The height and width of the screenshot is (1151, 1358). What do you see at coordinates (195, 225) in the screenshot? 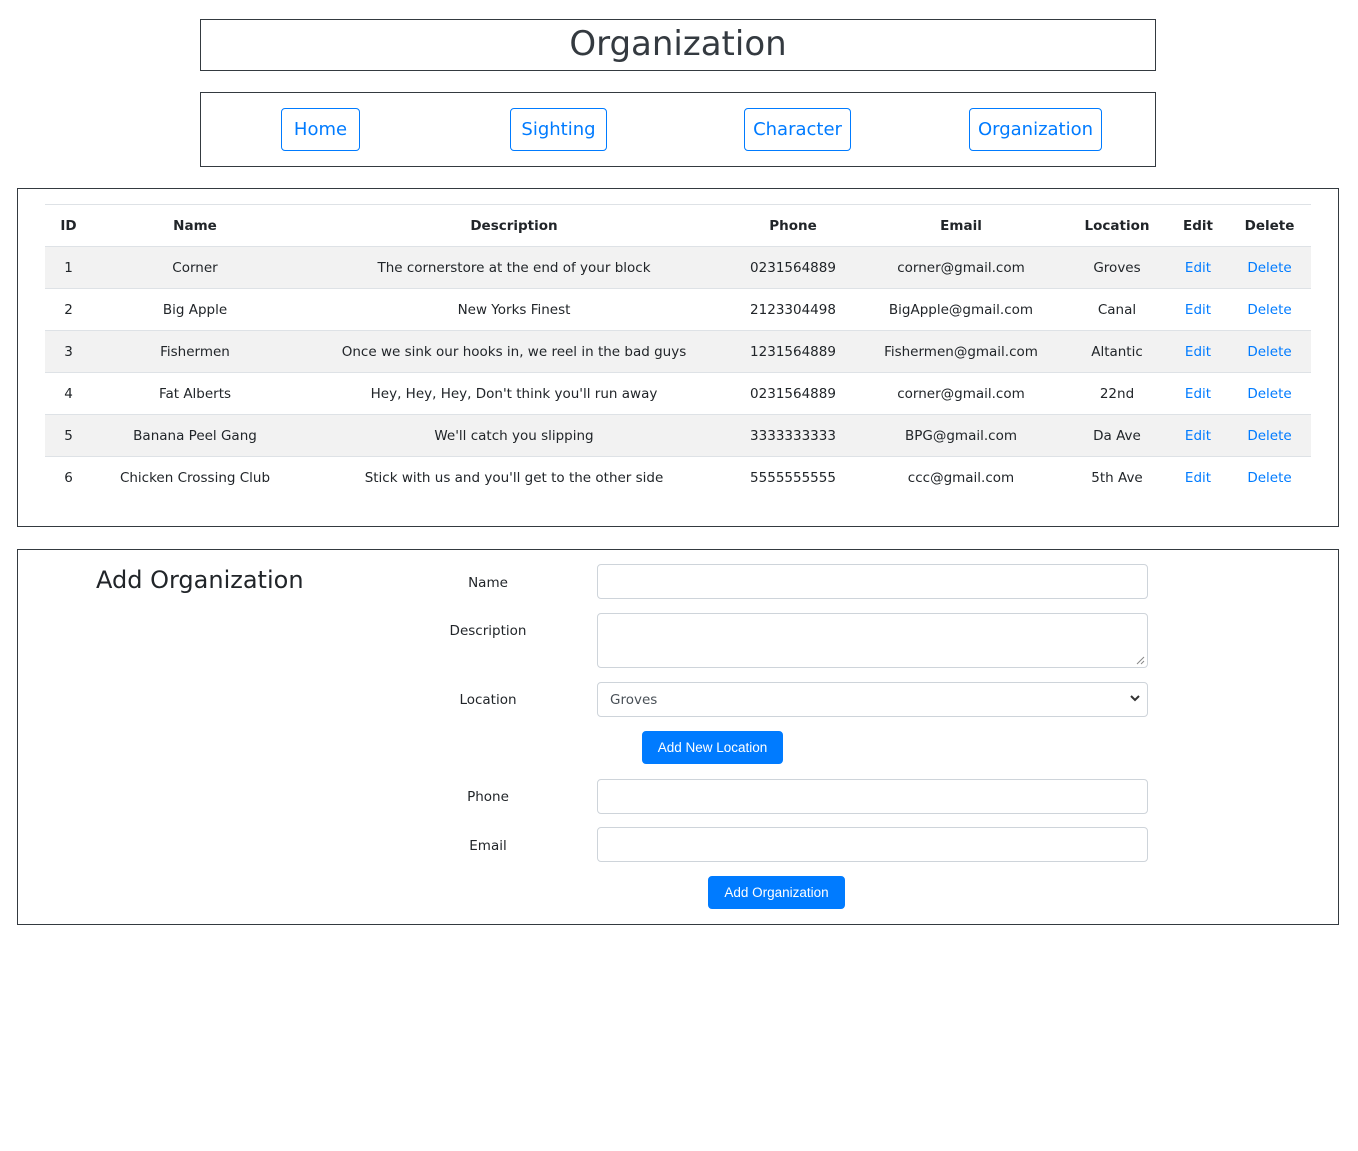
I see `column-header-name: Name` at bounding box center [195, 225].